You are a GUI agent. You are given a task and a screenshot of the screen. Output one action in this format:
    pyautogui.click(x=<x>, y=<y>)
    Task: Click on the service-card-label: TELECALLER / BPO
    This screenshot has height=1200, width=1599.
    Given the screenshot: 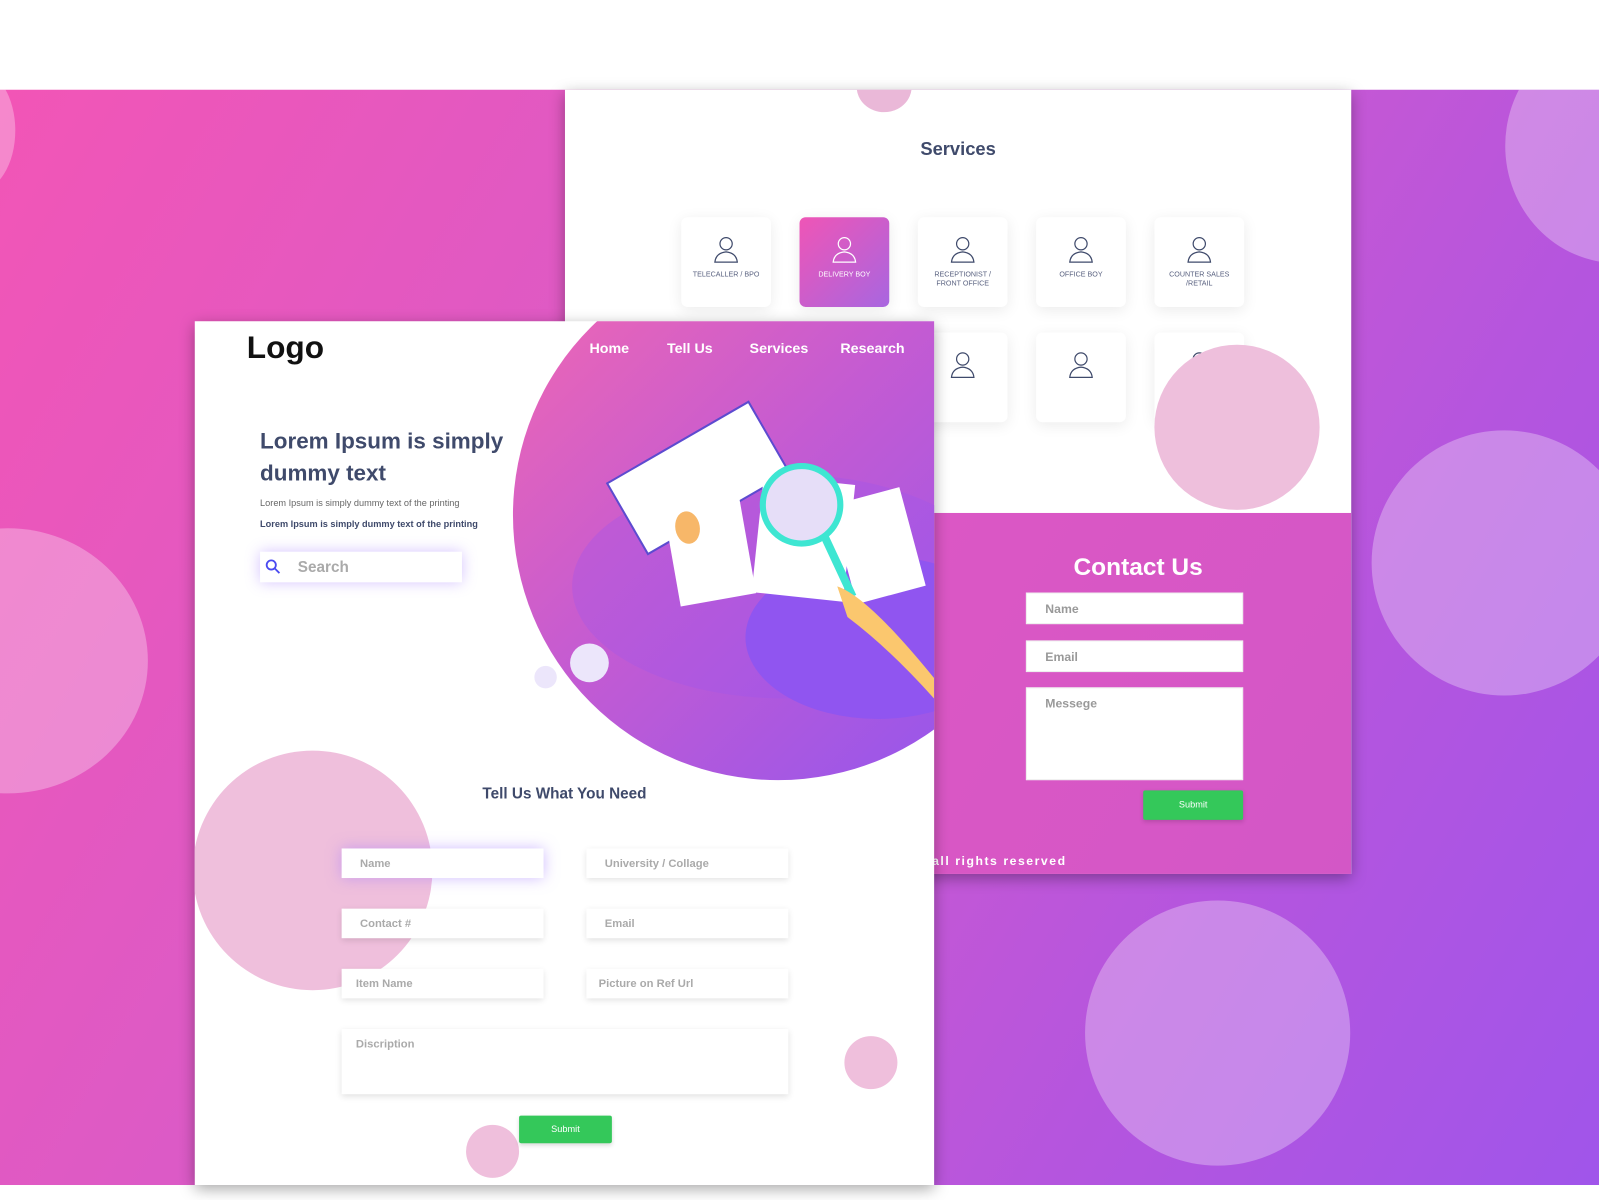 What is the action you would take?
    pyautogui.click(x=726, y=275)
    